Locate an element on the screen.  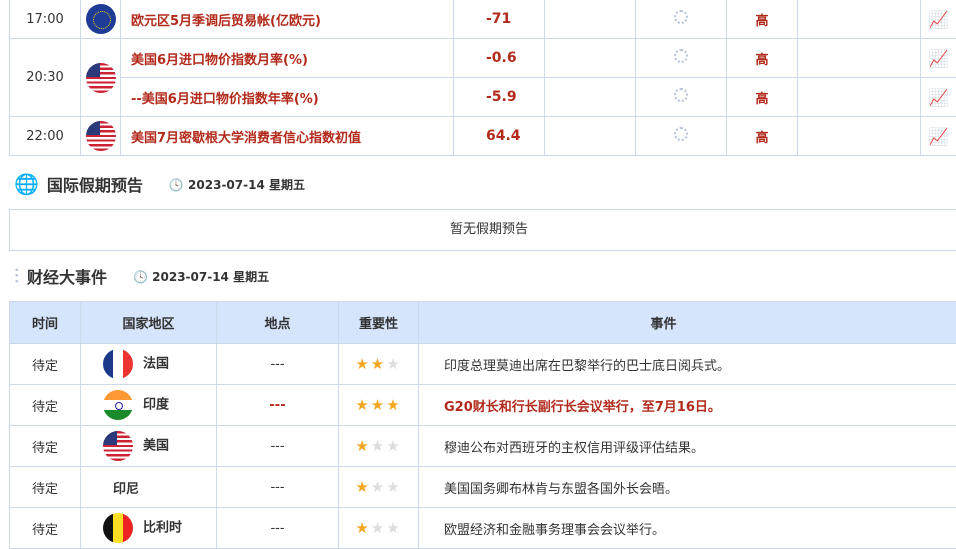
previous-value: 64.4 is located at coordinates (499, 136).